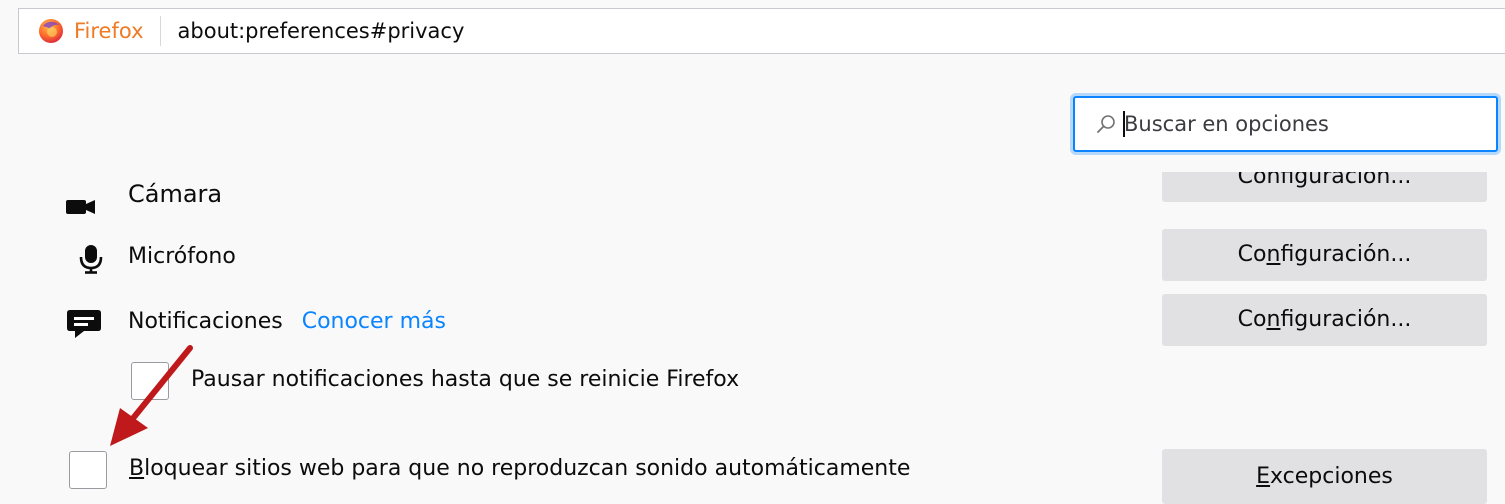 This screenshot has height=504, width=1505. Describe the element at coordinates (84, 324) in the screenshot. I see `notifications-icon` at that location.